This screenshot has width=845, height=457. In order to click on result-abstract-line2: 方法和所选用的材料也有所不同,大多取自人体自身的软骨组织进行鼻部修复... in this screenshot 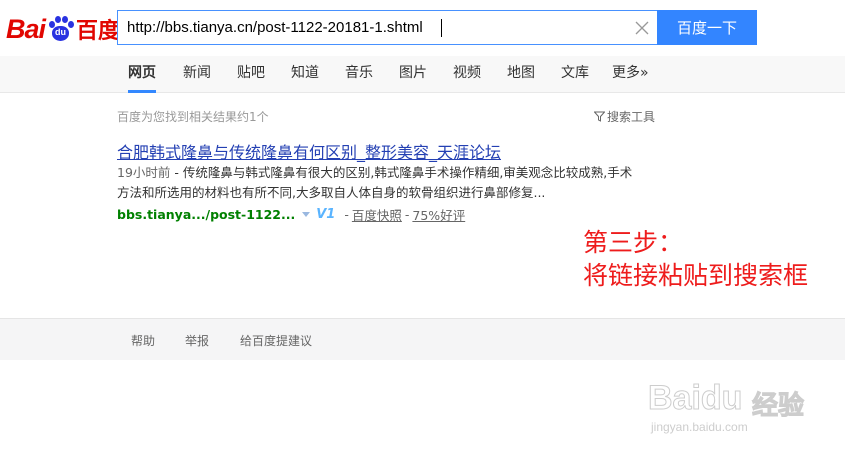, I will do `click(331, 192)`.